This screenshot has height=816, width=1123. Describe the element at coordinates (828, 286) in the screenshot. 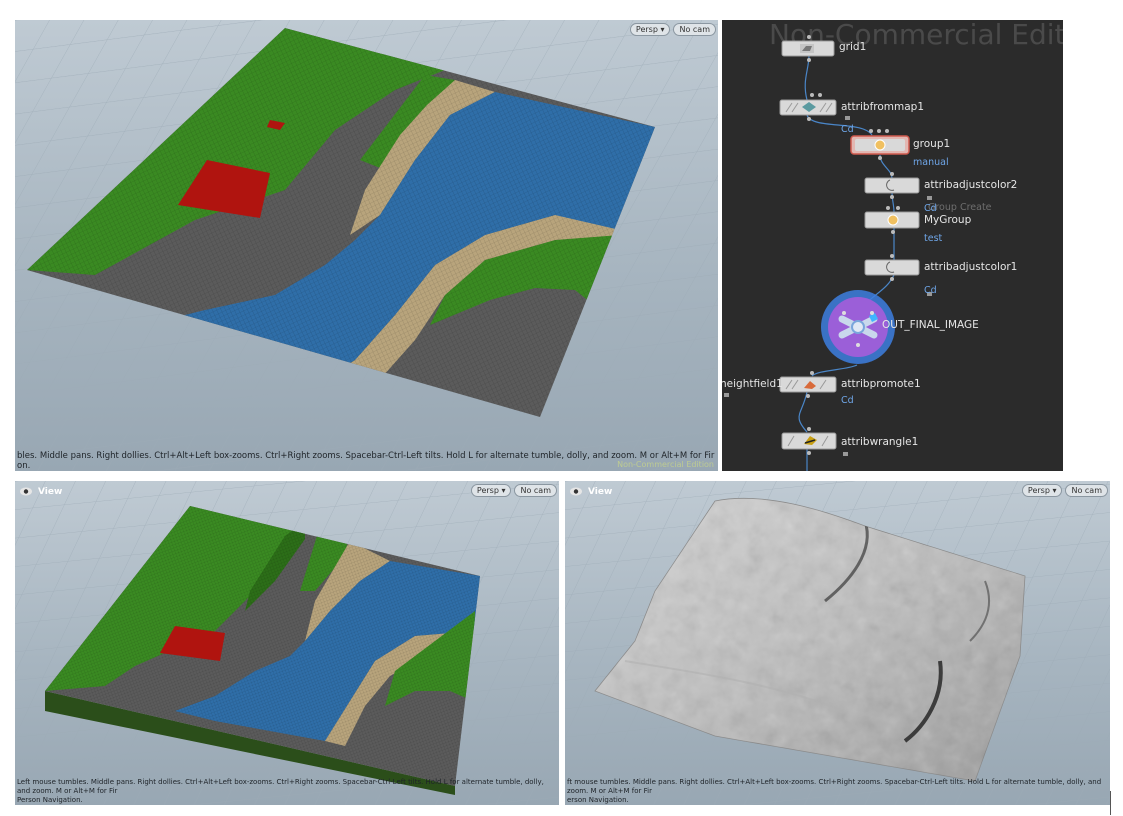

I see `lock-icon` at that location.